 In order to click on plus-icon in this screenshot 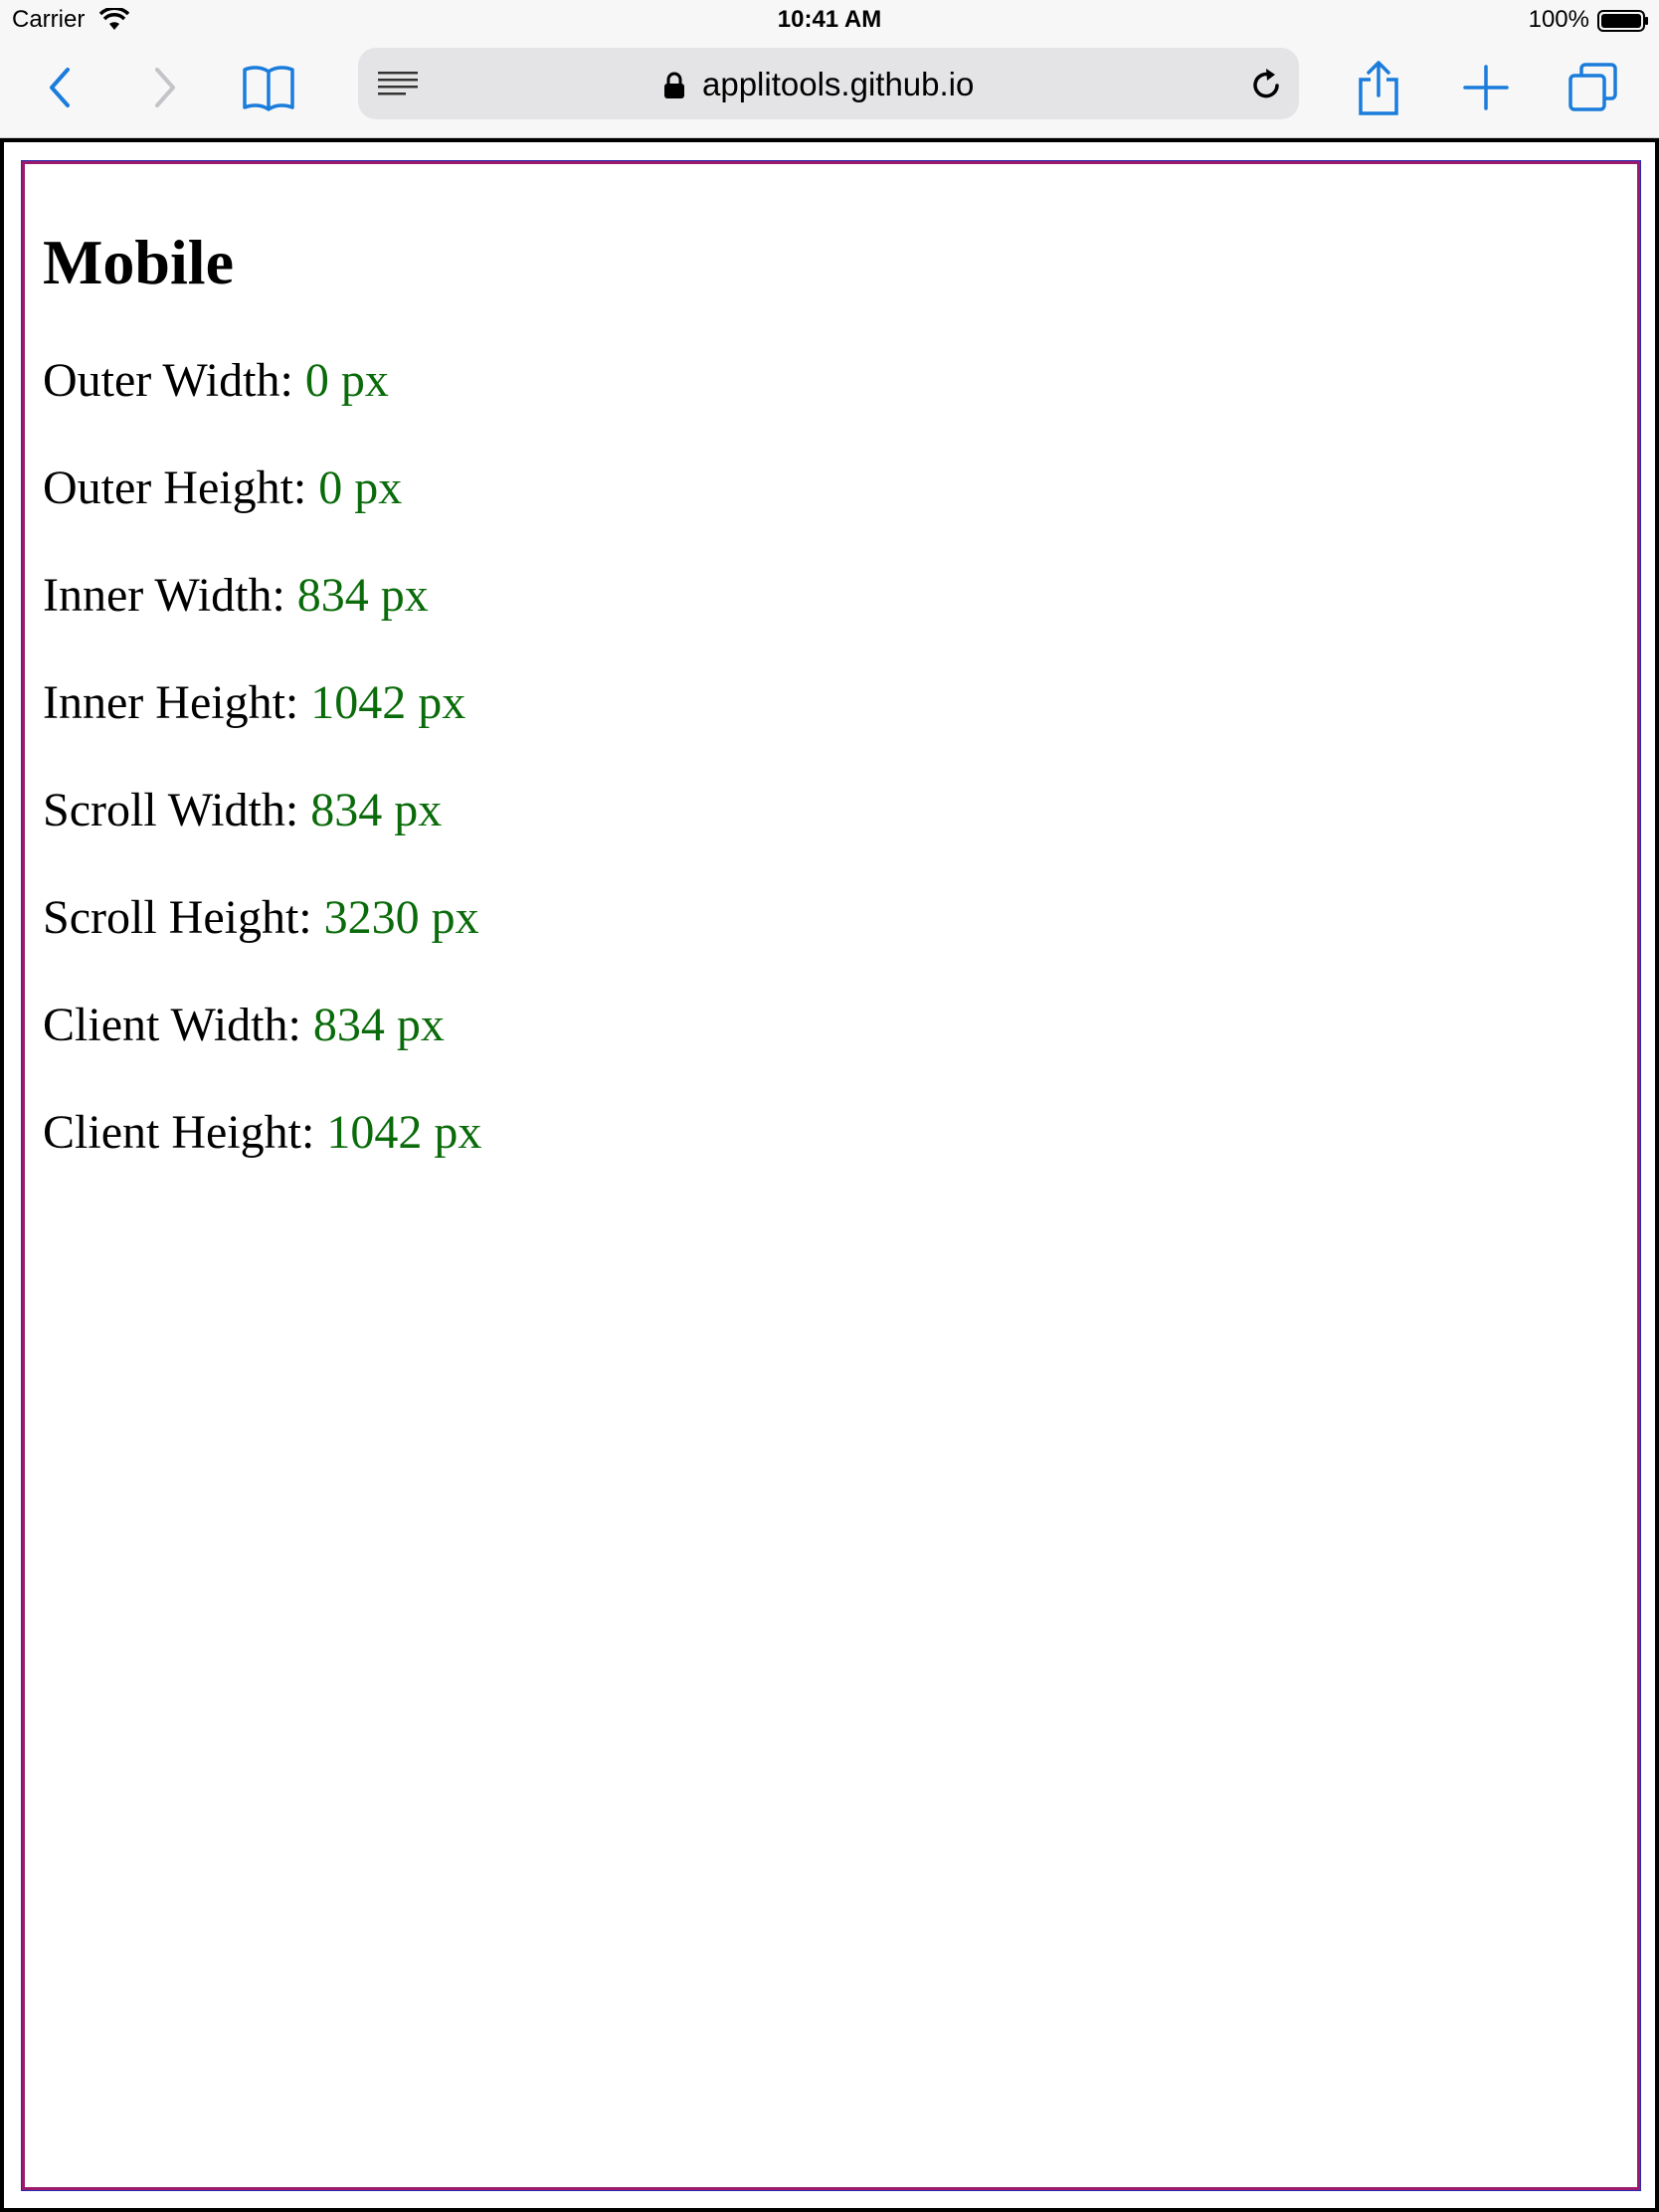, I will do `click(1486, 87)`.